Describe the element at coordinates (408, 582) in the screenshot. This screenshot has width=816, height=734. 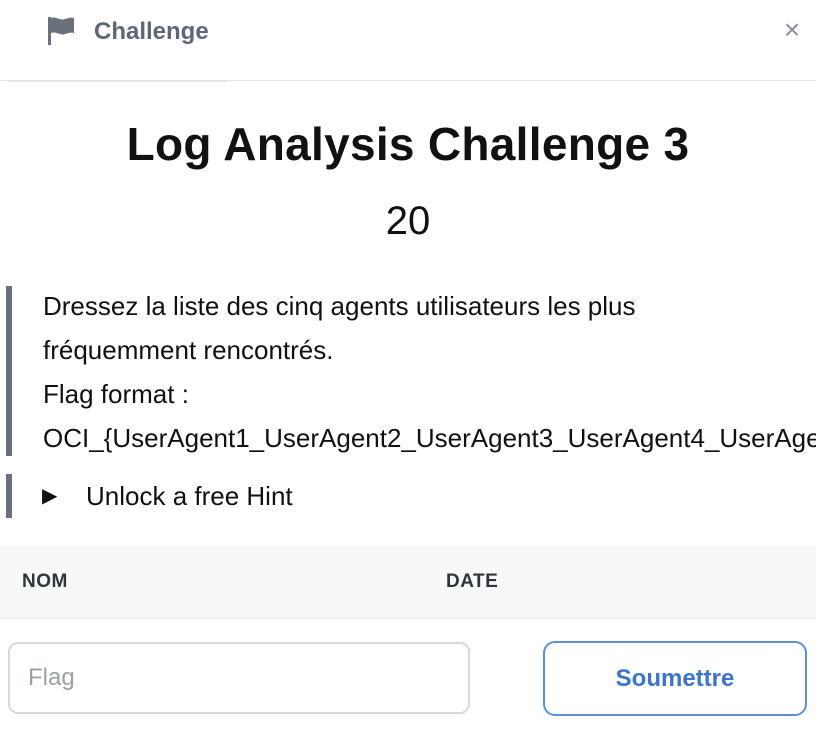
I see `solves-table-header: NOM DATE` at that location.